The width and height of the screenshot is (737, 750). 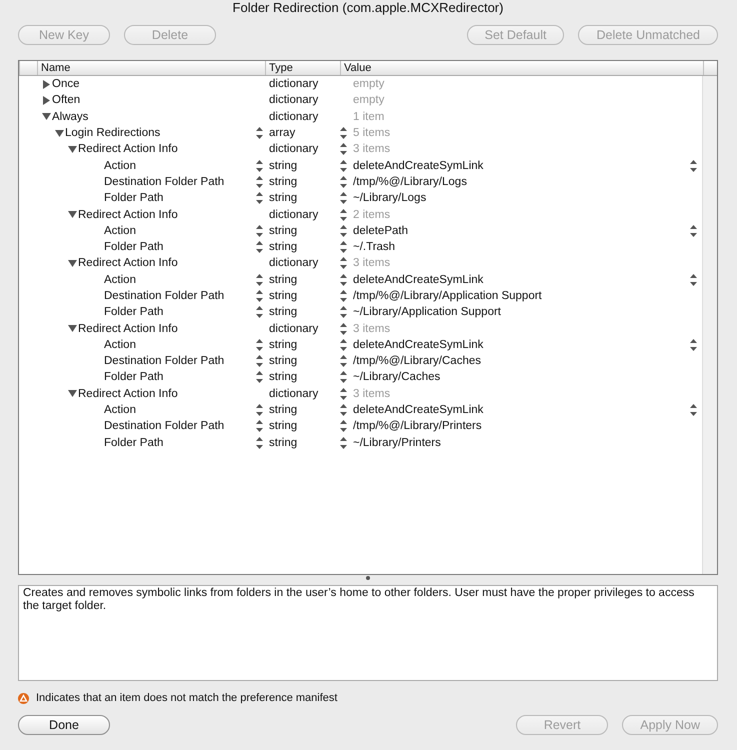 What do you see at coordinates (410, 182) in the screenshot?
I see `value-text: /tmp/%@/Library/Logs` at bounding box center [410, 182].